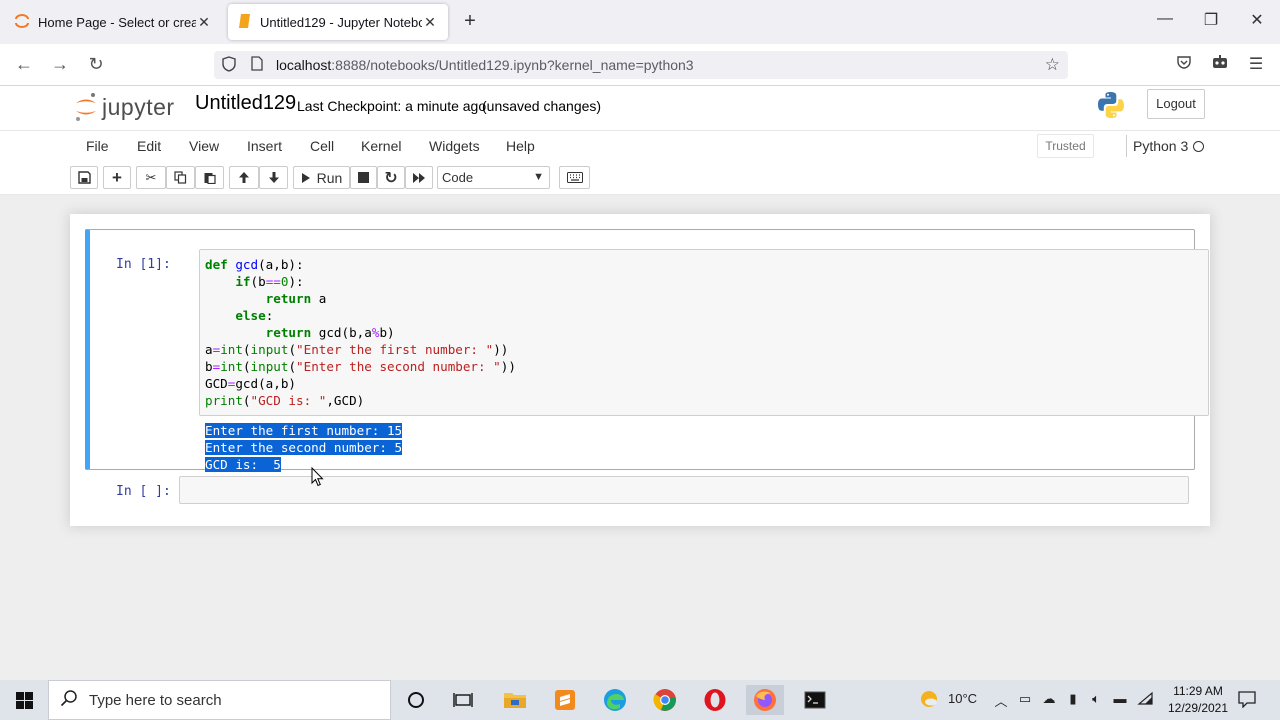 Image resolution: width=1280 pixels, height=720 pixels. What do you see at coordinates (615, 700) in the screenshot?
I see `edge-browser-icon` at bounding box center [615, 700].